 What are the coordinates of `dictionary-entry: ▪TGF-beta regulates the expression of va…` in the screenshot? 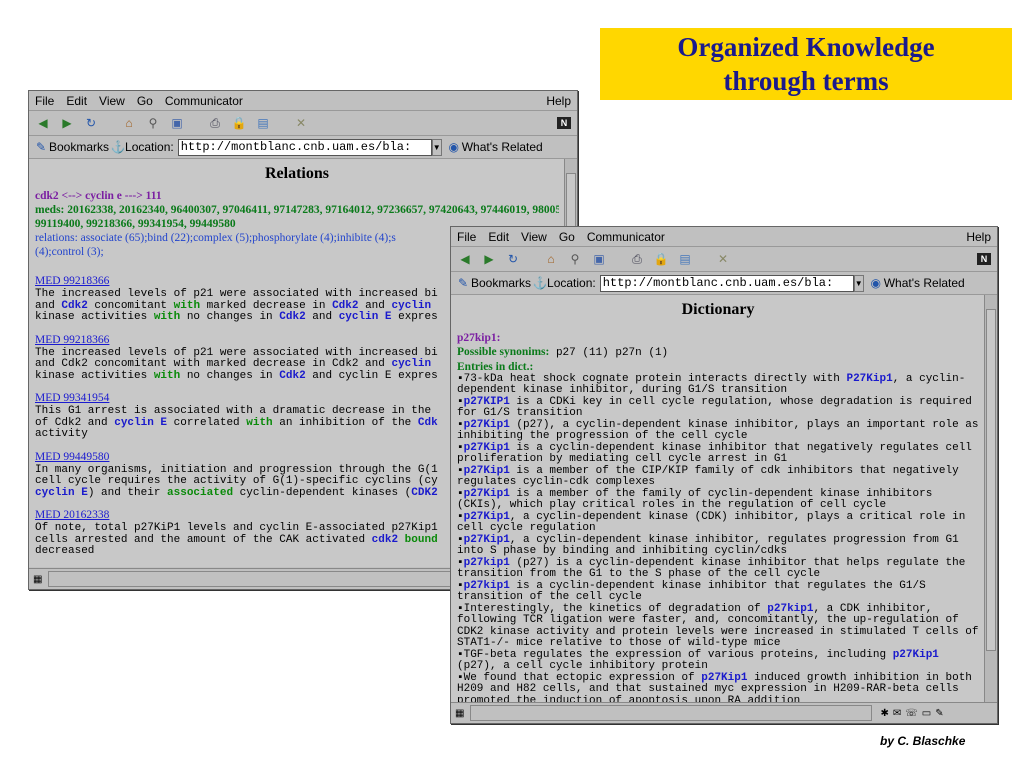 It's located at (698, 660).